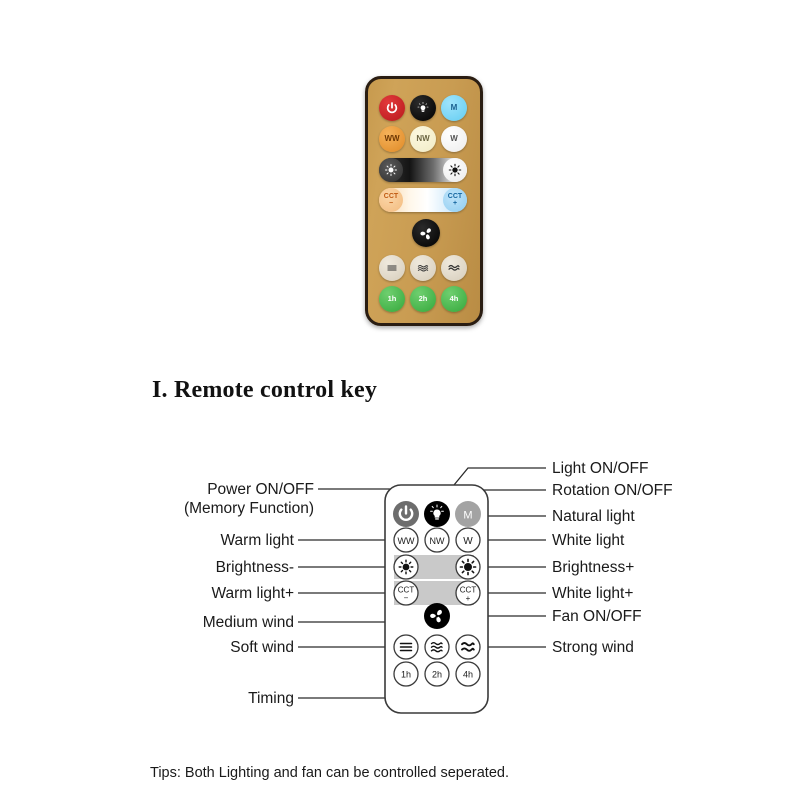 The width and height of the screenshot is (800, 800). What do you see at coordinates (437, 514) in the screenshot?
I see `diagram-light-button` at bounding box center [437, 514].